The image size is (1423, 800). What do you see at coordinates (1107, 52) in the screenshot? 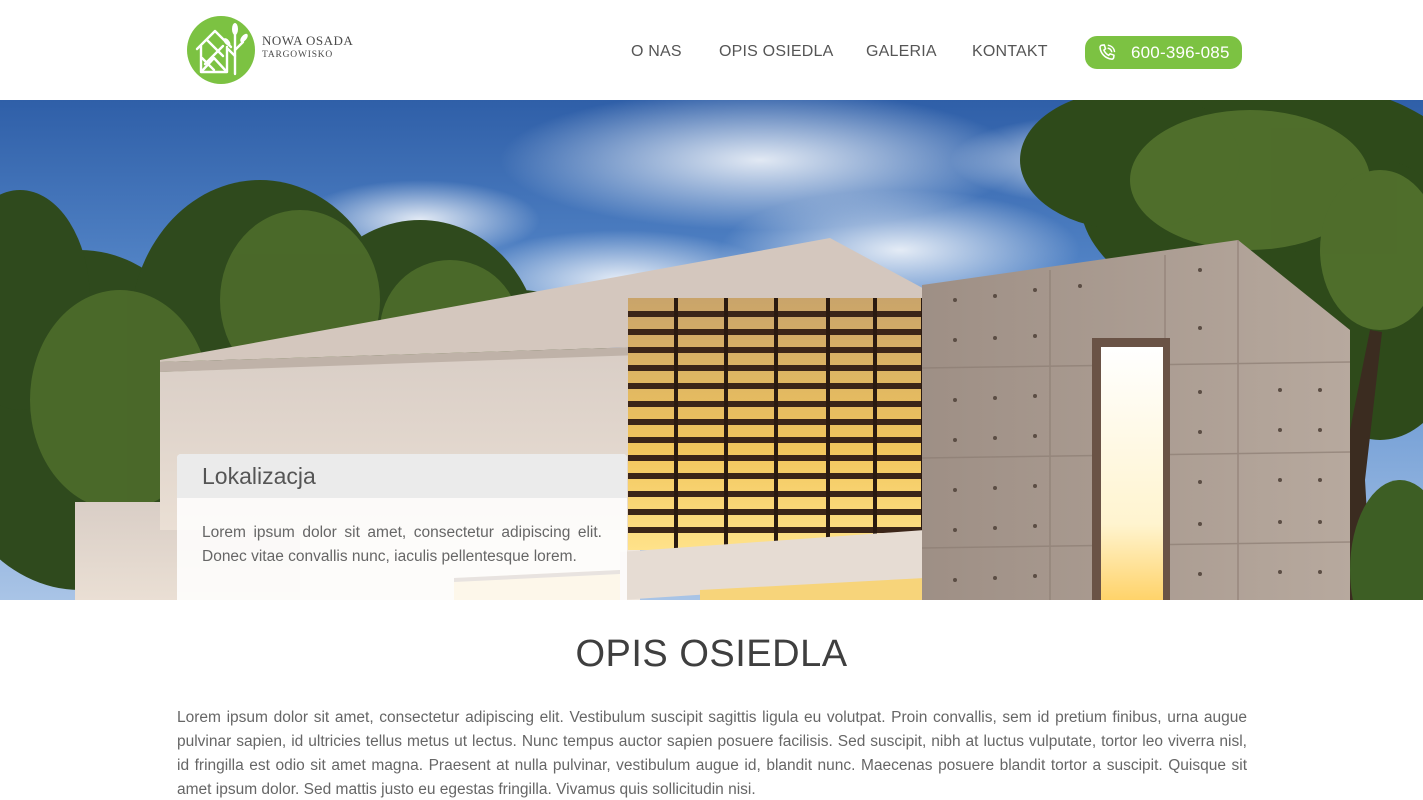
I see `phone-icon` at bounding box center [1107, 52].